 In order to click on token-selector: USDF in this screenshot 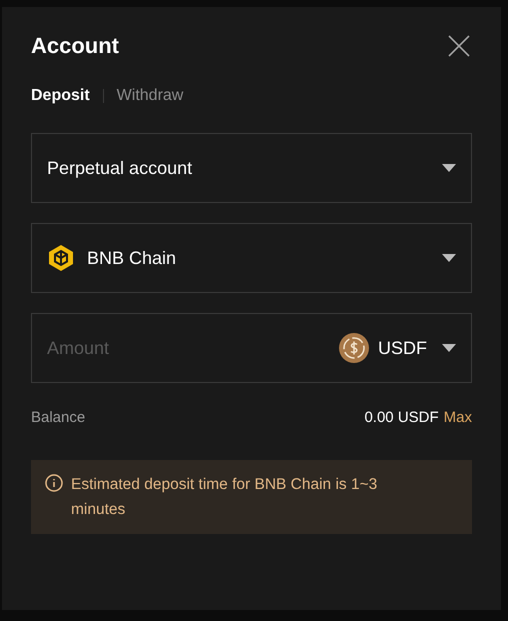, I will do `click(397, 348)`.